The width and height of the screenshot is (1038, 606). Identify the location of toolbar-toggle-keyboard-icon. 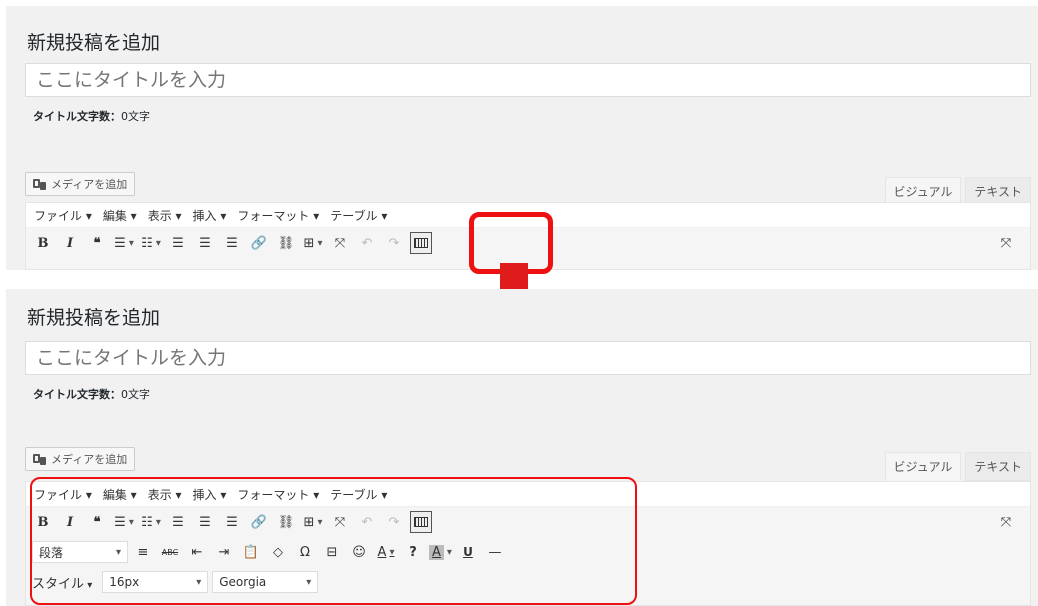
(421, 243).